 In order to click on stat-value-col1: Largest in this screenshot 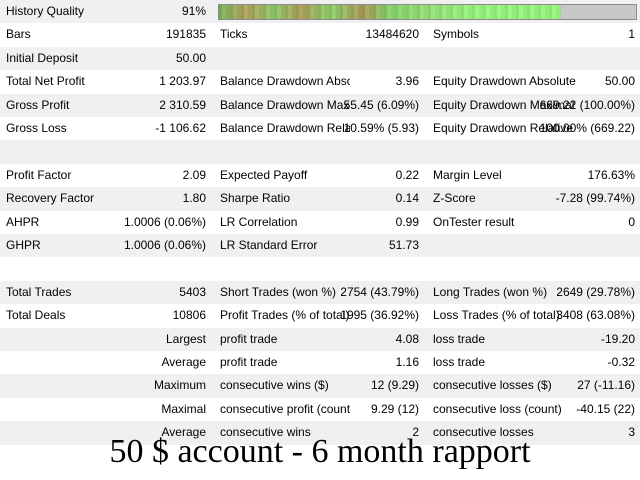, I will do `click(185, 338)`.